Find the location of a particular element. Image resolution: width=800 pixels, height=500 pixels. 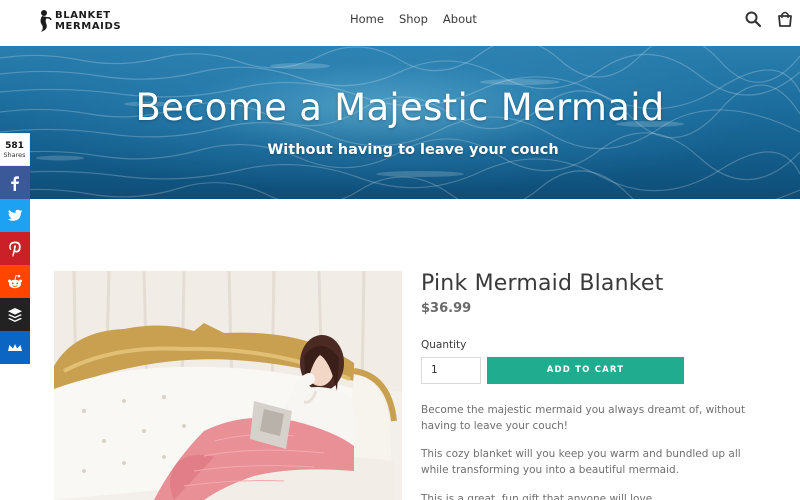

logo-line-1: BLANKET is located at coordinates (83, 15).